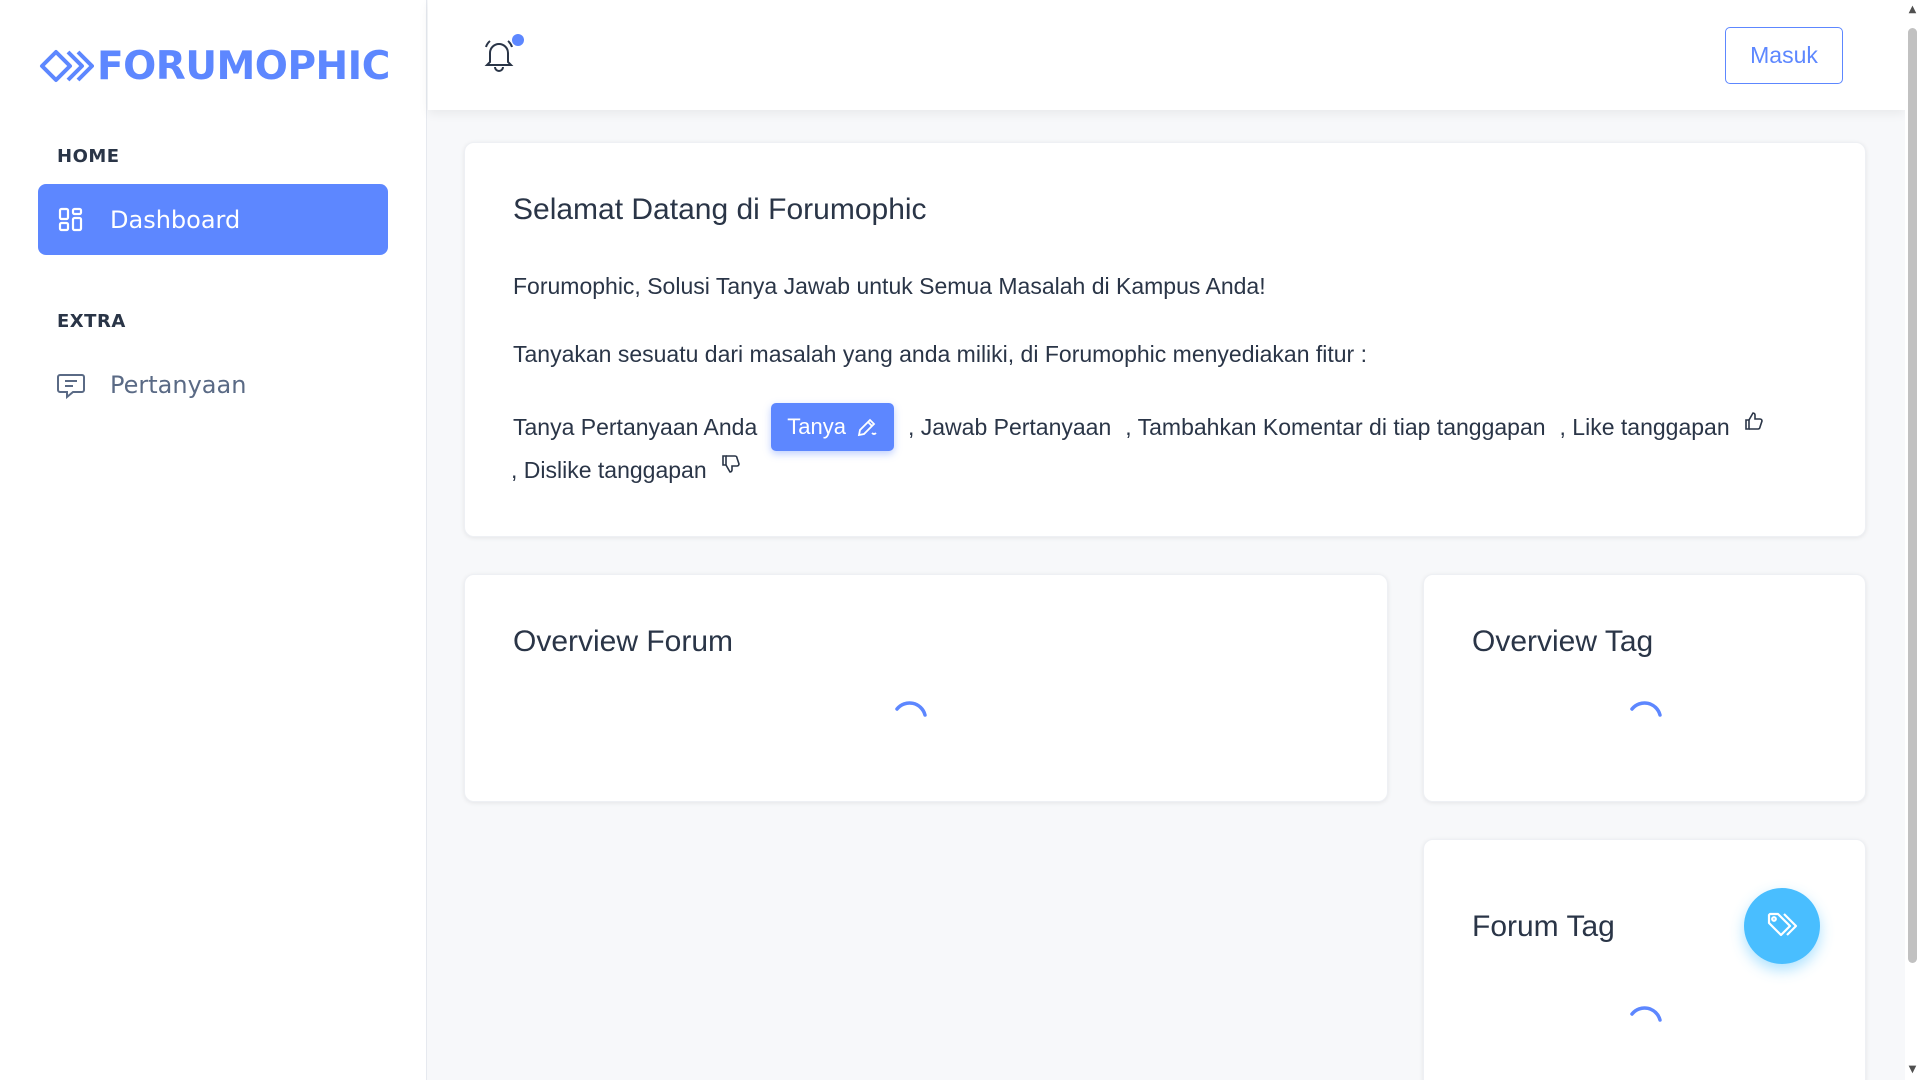 The height and width of the screenshot is (1080, 1920). I want to click on logo-mark-icon, so click(67, 66).